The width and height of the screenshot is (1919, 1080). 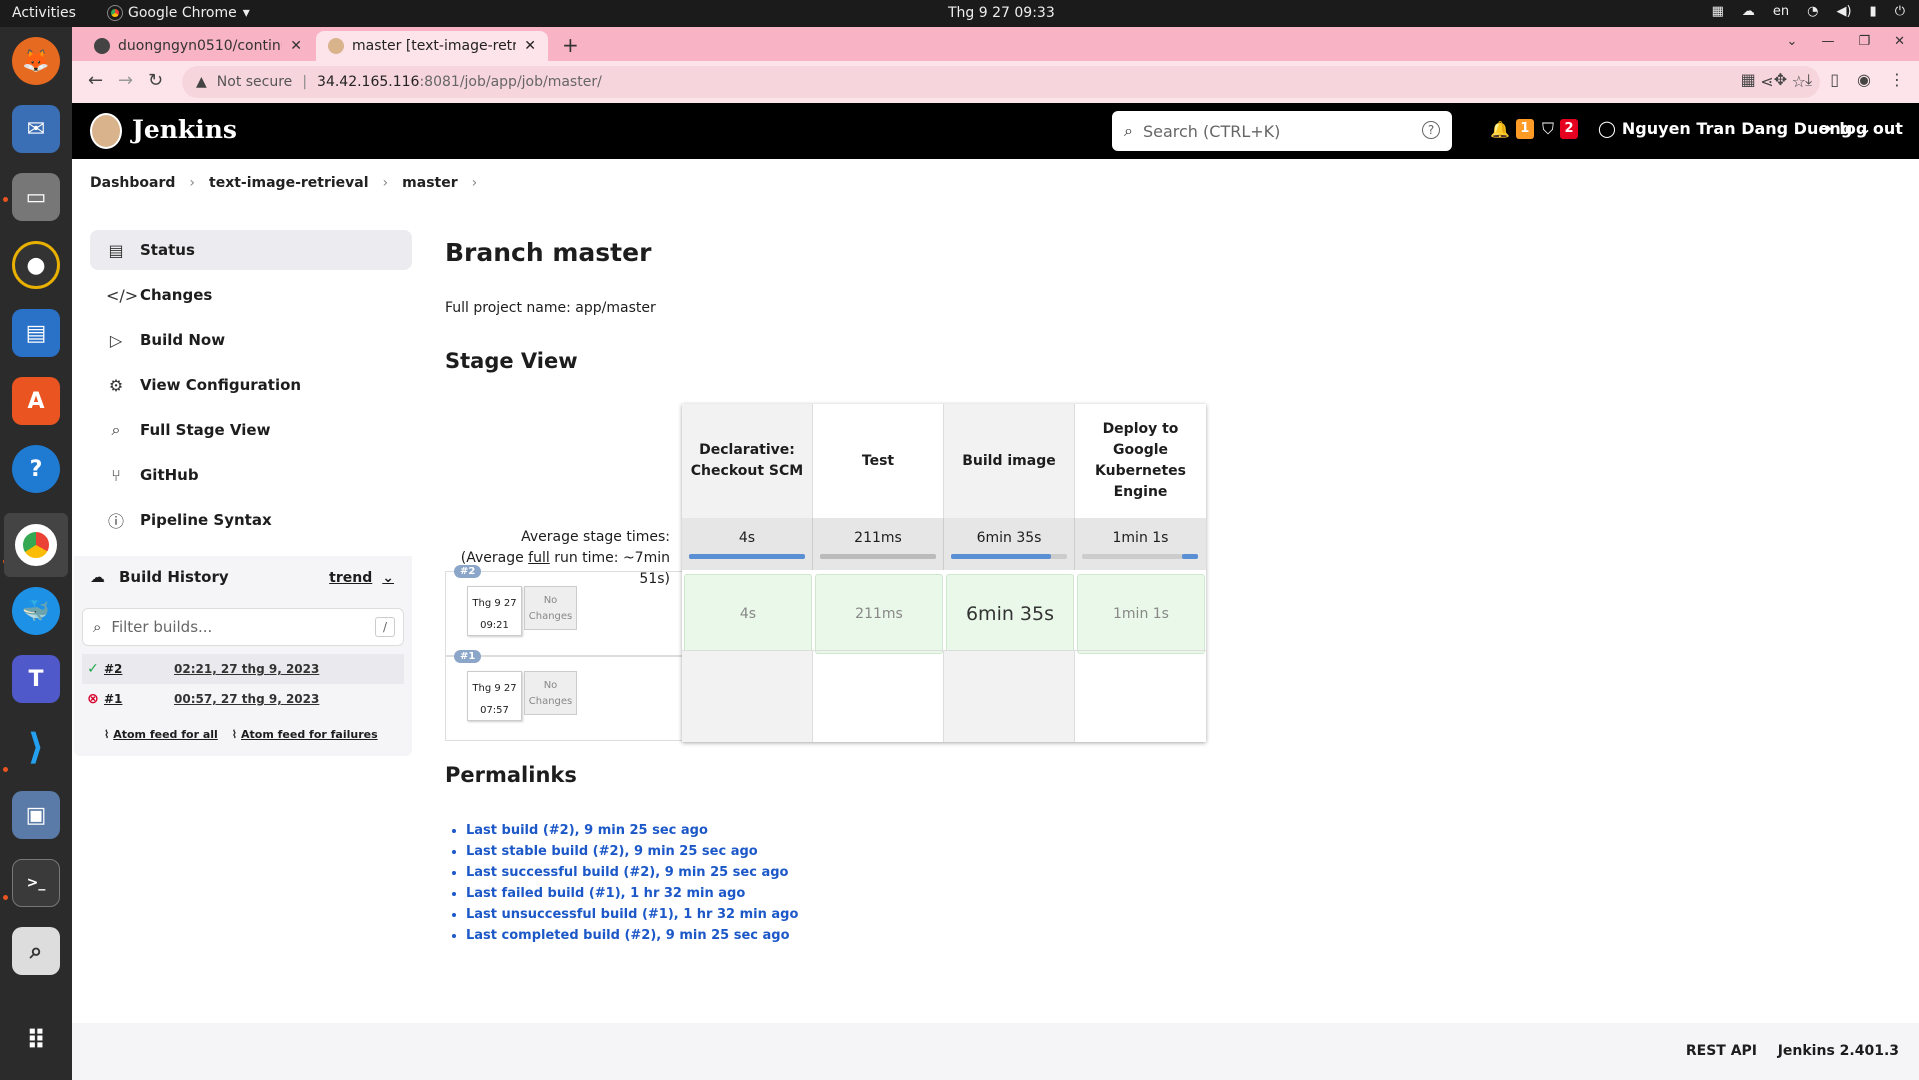 What do you see at coordinates (36, 401) in the screenshot?
I see `software-icon: A` at bounding box center [36, 401].